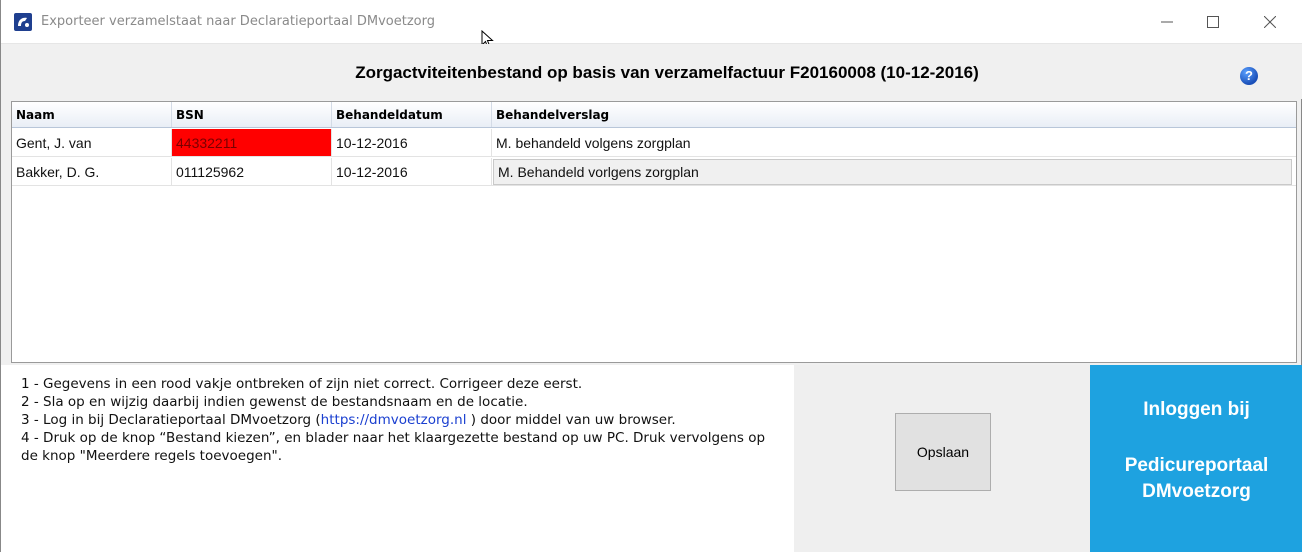 Image resolution: width=1302 pixels, height=552 pixels. I want to click on login-button-line-1: Inloggen bij, so click(1196, 409).